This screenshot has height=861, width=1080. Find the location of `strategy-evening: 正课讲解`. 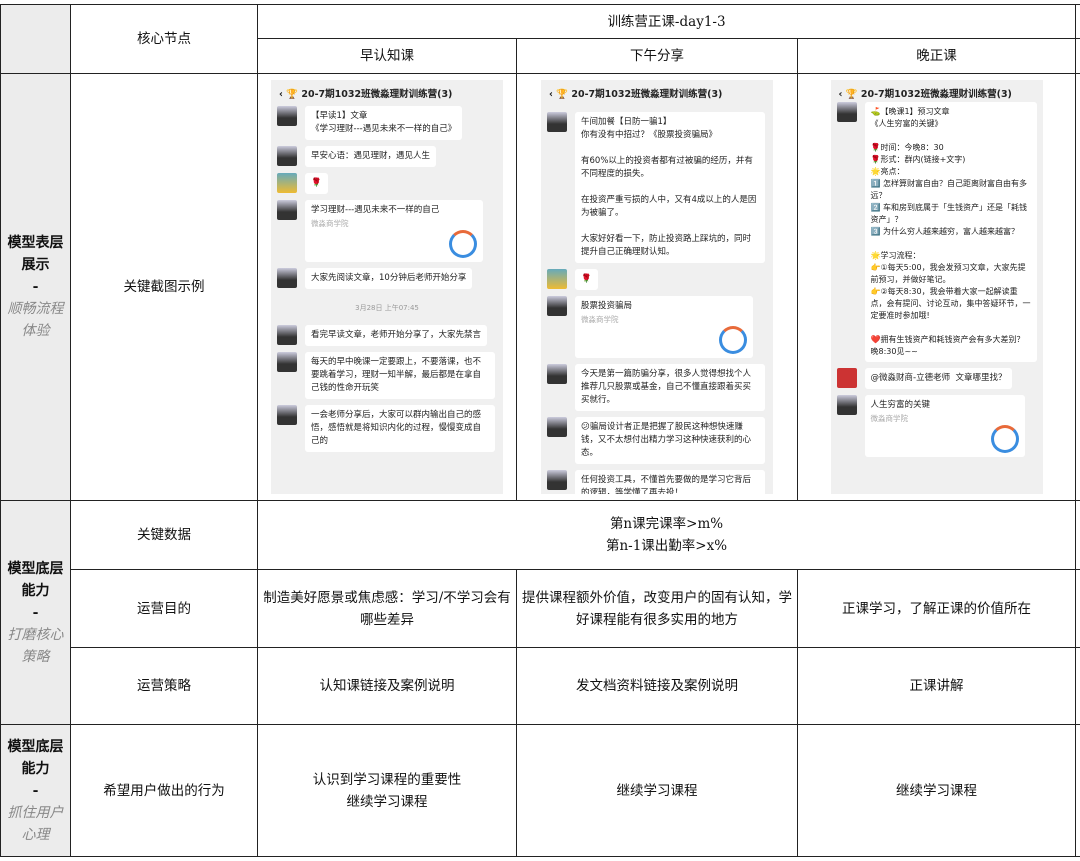

strategy-evening: 正课讲解 is located at coordinates (936, 686).